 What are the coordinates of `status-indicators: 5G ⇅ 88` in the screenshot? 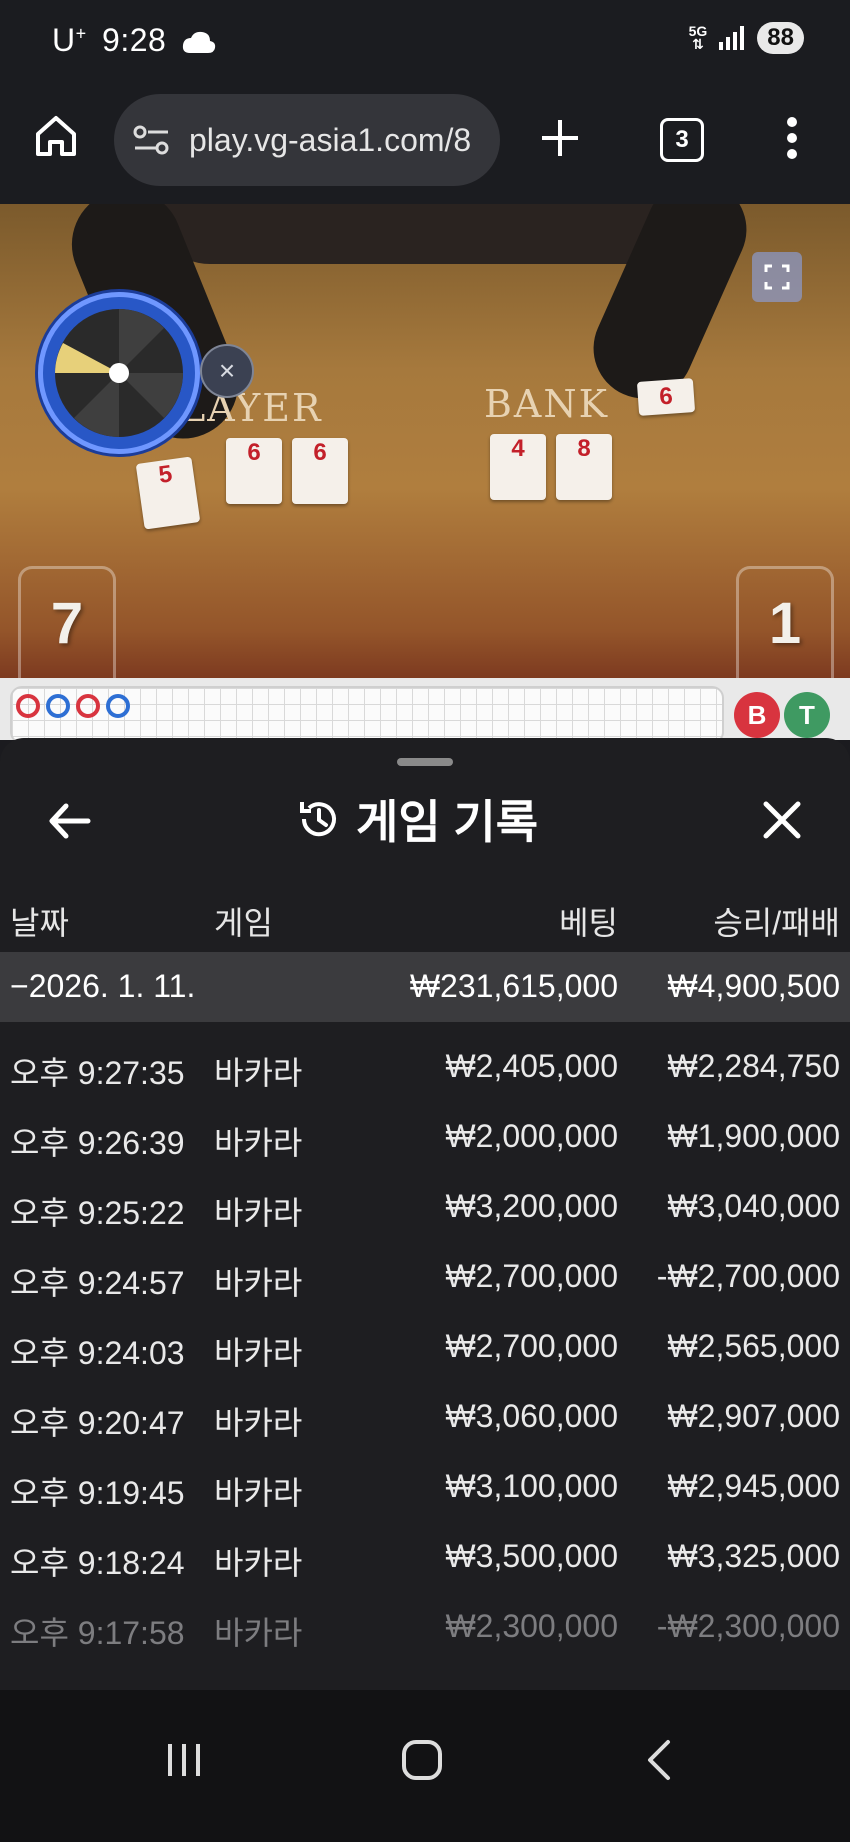 It's located at (746, 38).